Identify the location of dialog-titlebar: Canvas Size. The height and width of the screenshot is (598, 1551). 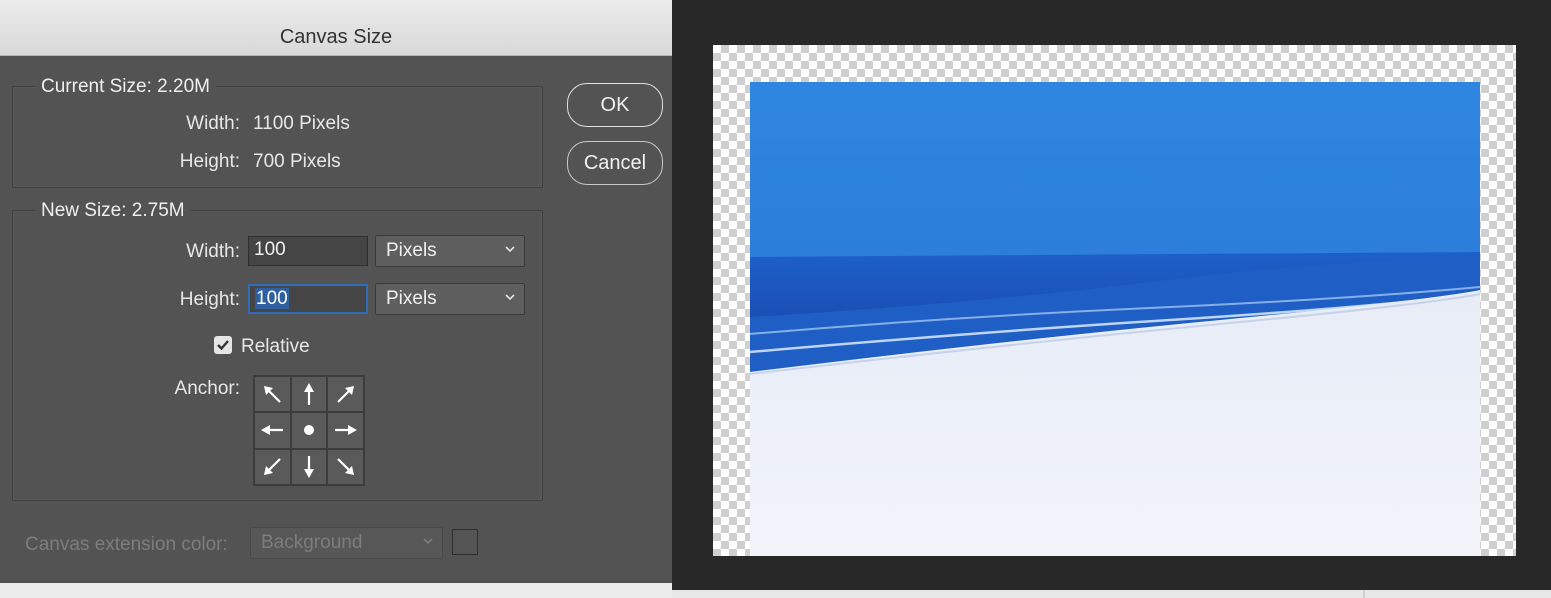
(336, 28).